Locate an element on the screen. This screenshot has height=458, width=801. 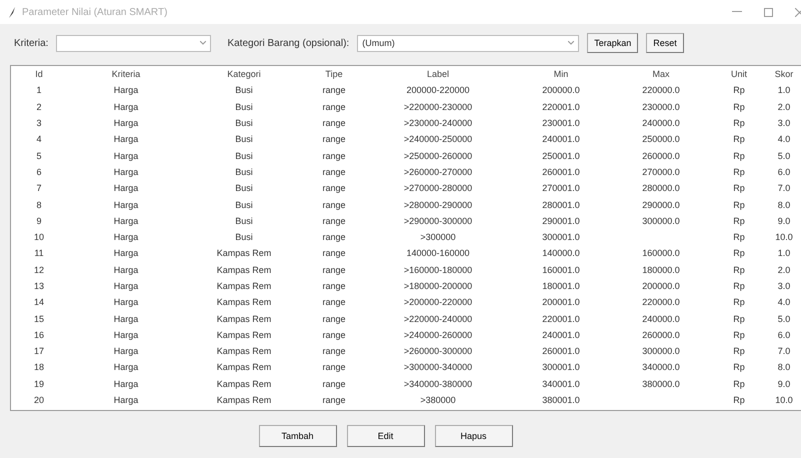
minimize-icon is located at coordinates (737, 12).